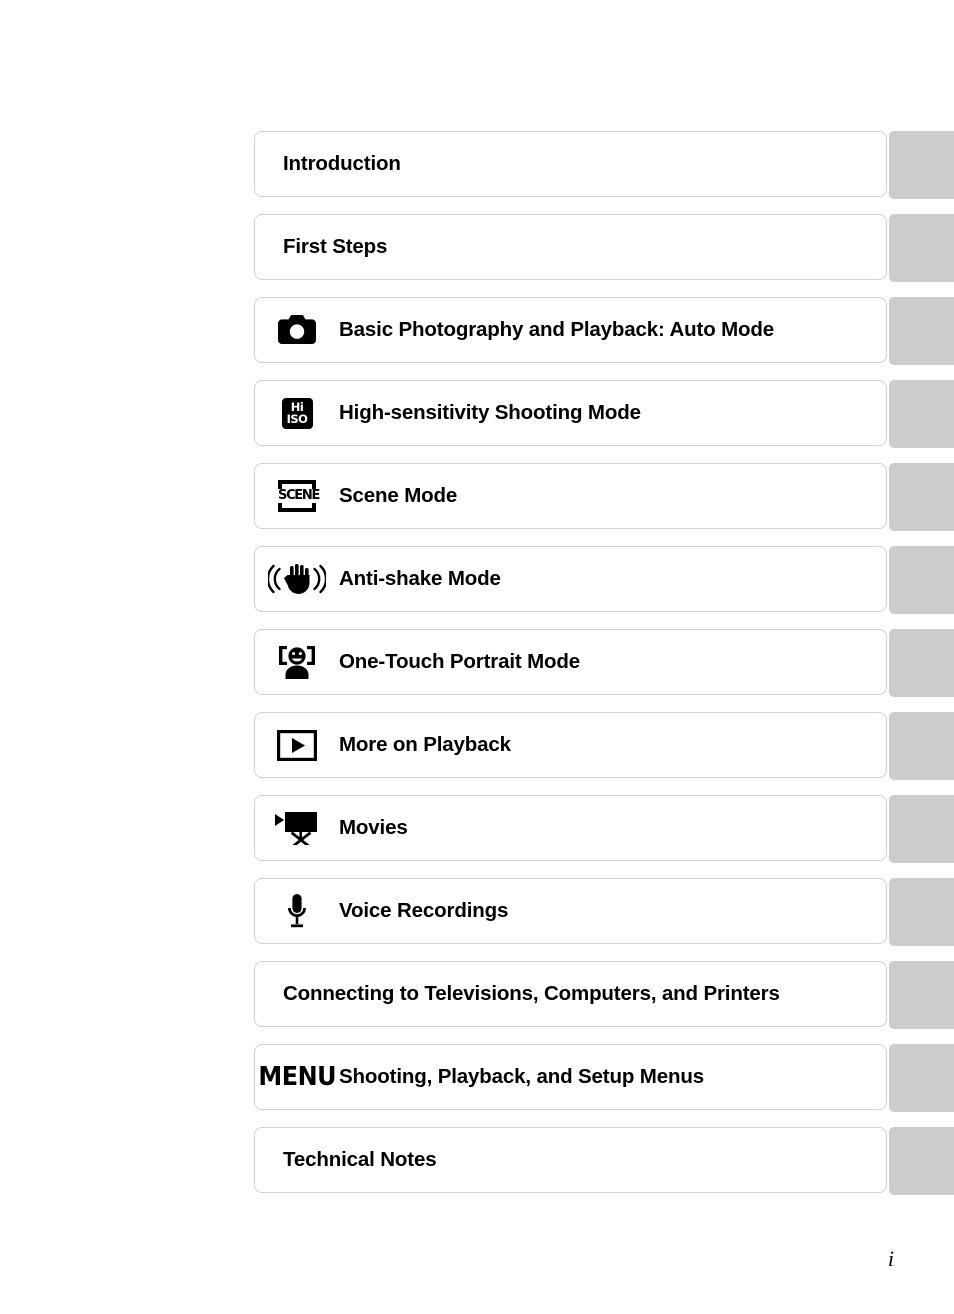 This screenshot has width=954, height=1314. I want to click on movie-camera-icon, so click(296, 828).